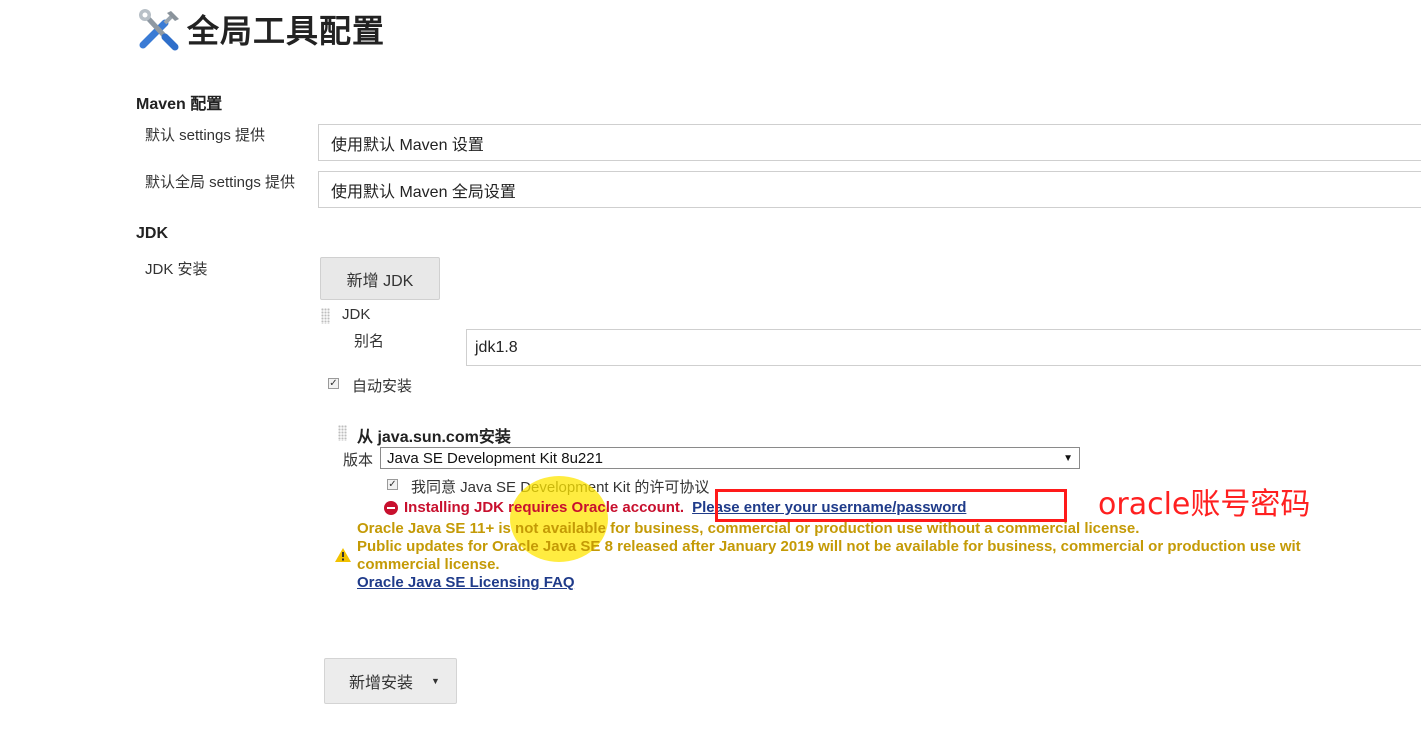 This screenshot has width=1421, height=742. What do you see at coordinates (1068, 458) in the screenshot?
I see `dropdown-arrow-icon: ▼` at bounding box center [1068, 458].